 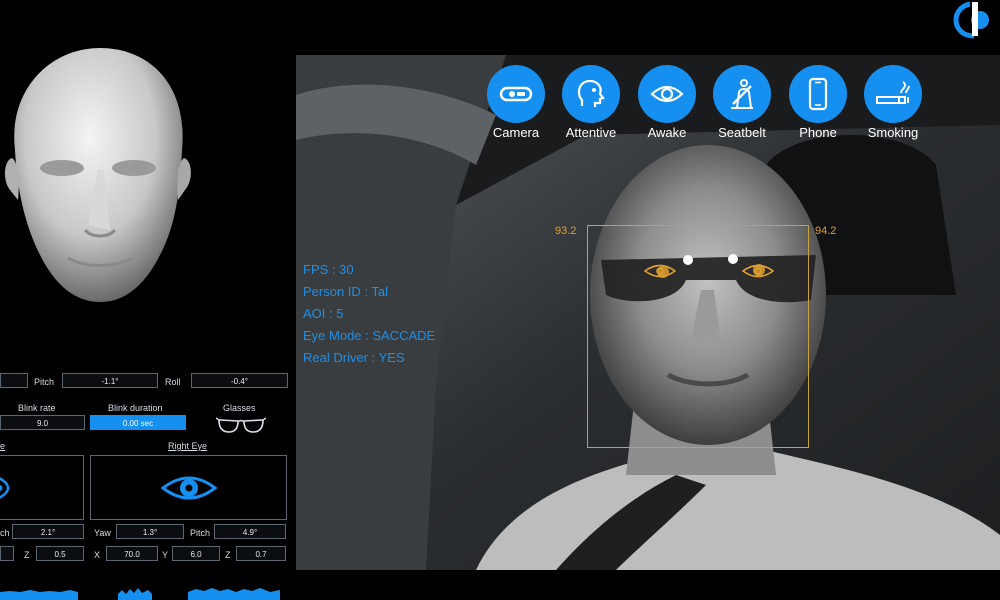 I want to click on awake-status-button, so click(x=667, y=94).